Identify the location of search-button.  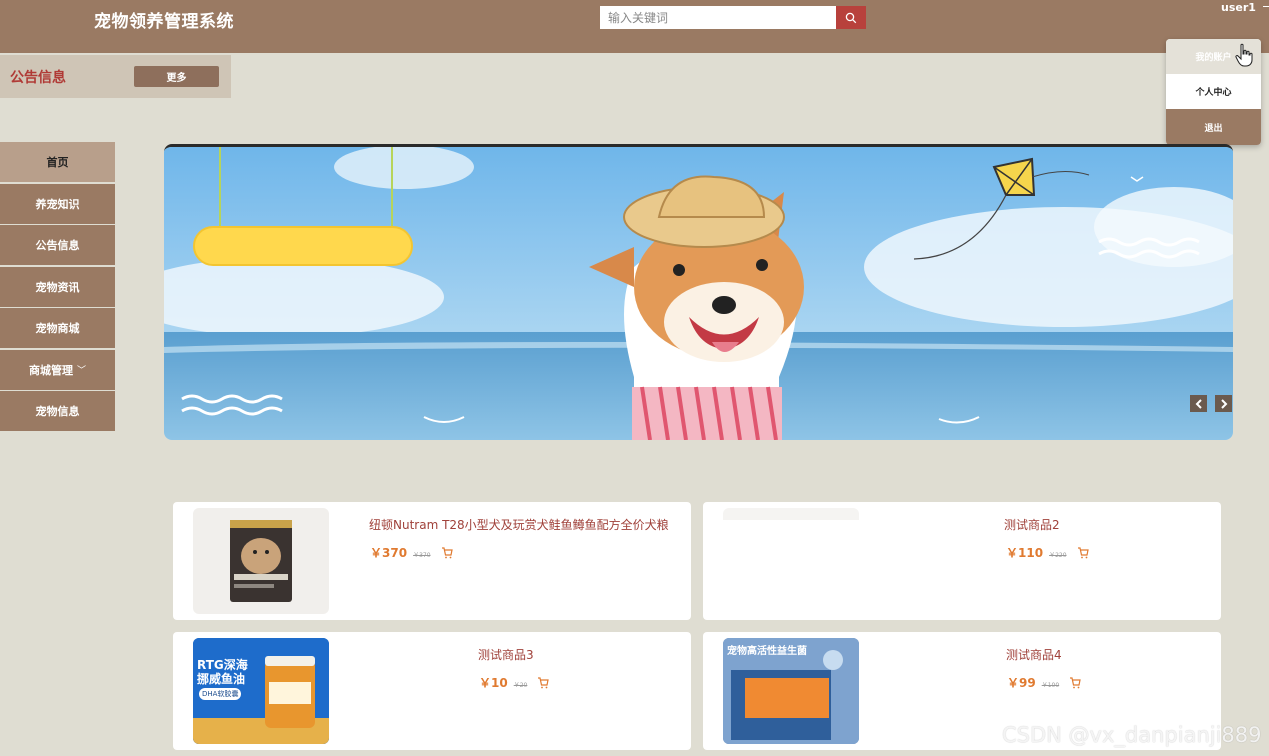
(851, 17).